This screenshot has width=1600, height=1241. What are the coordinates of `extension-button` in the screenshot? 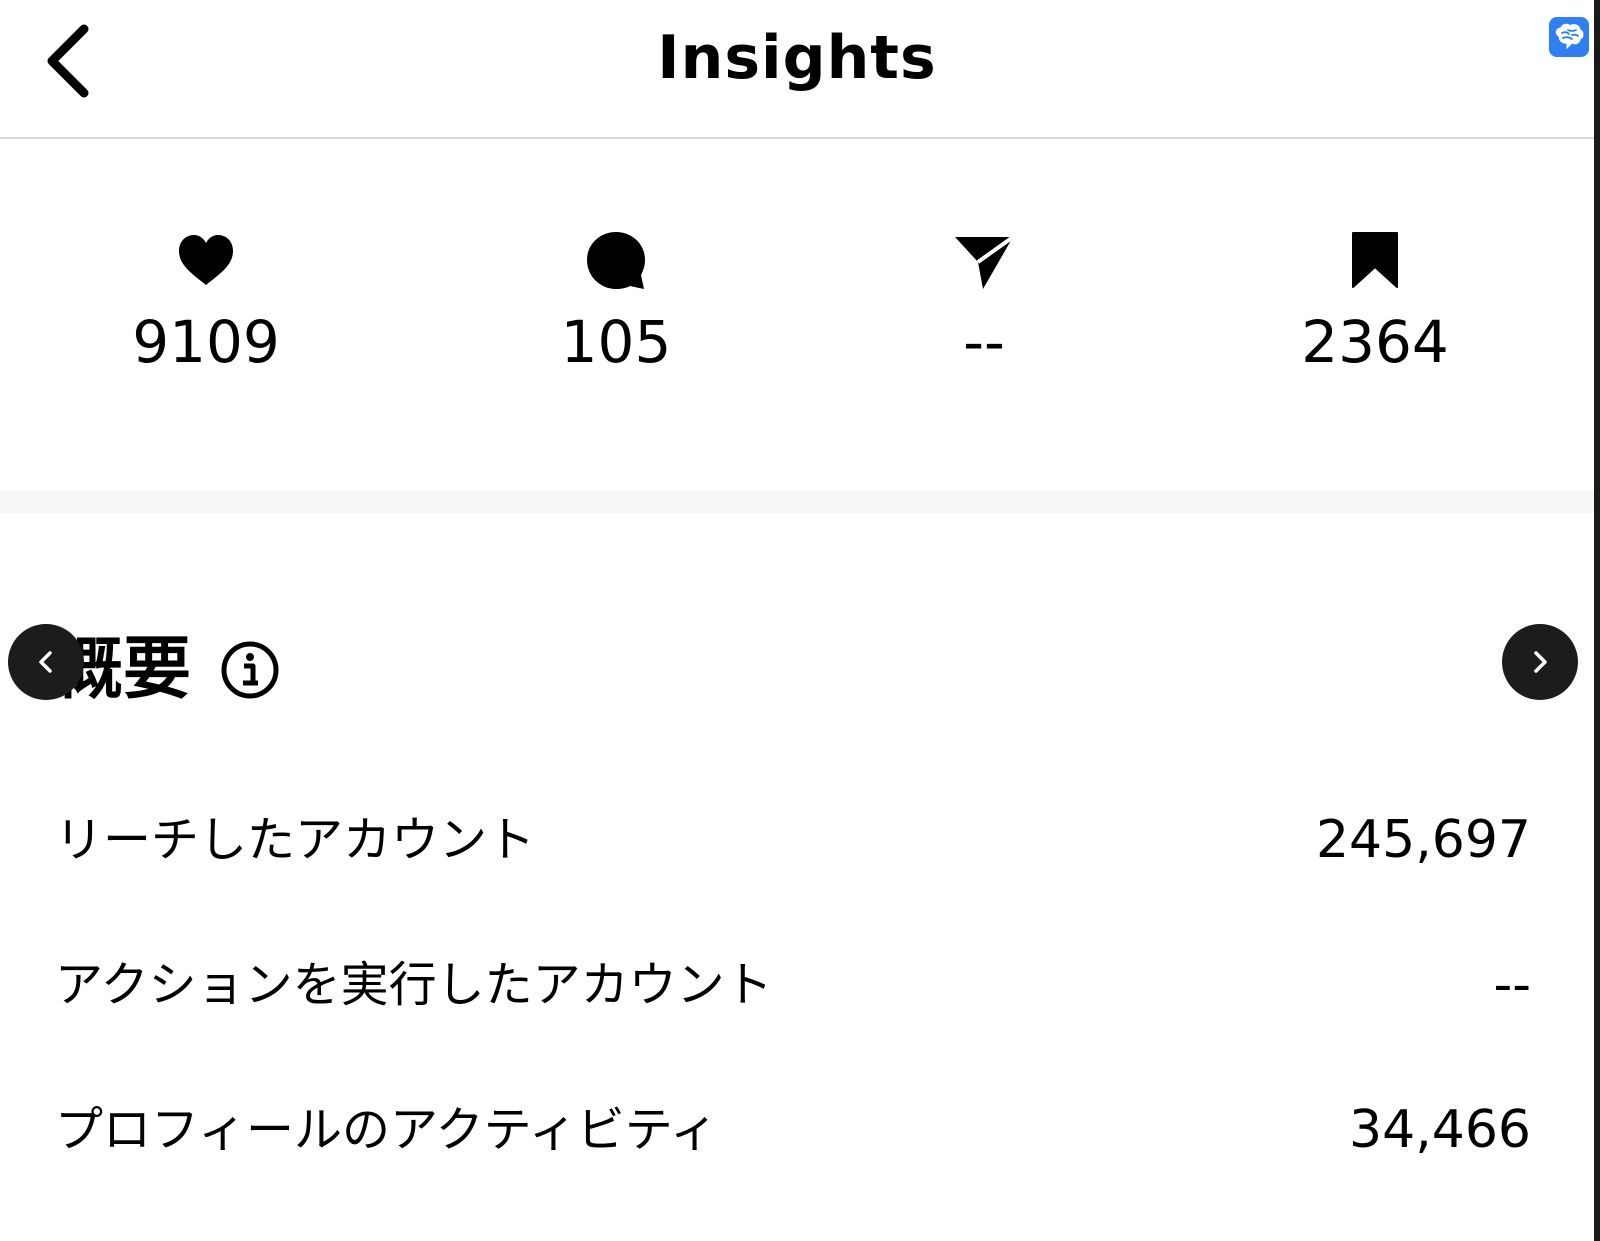 It's located at (1569, 37).